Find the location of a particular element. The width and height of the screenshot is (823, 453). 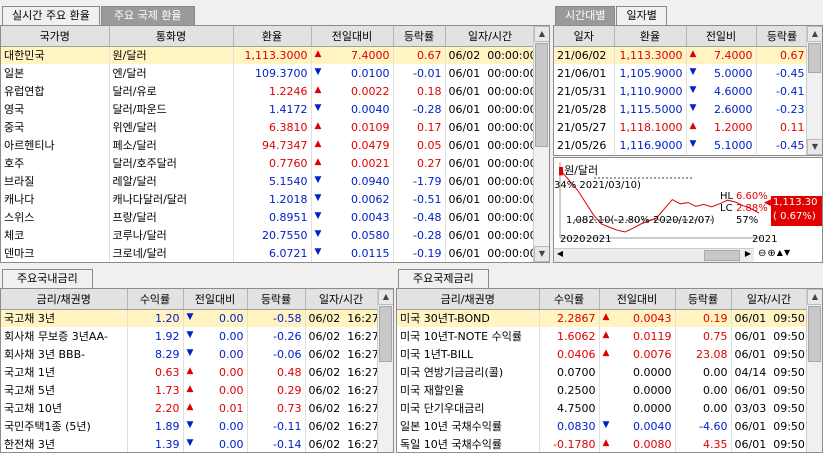

change-value: 0.0940 is located at coordinates (370, 181).